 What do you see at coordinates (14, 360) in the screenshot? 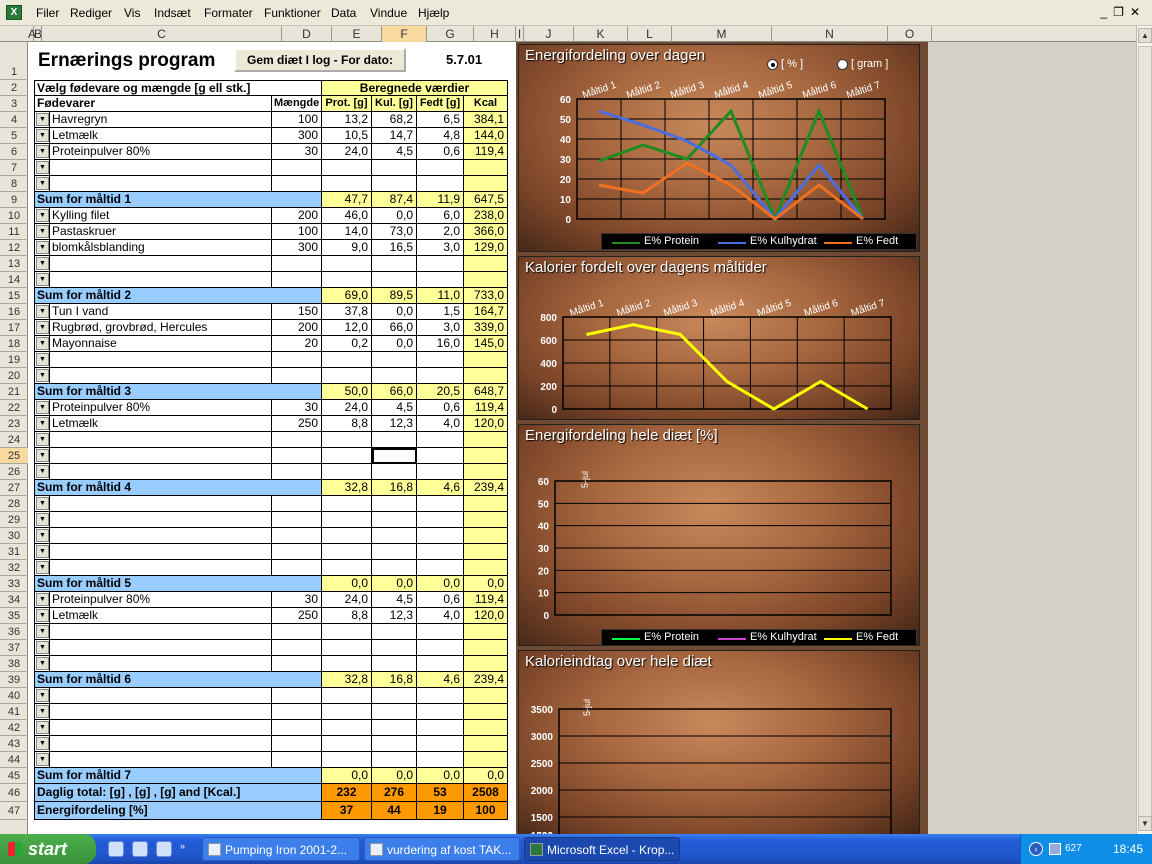
I see `row-header: 19` at bounding box center [14, 360].